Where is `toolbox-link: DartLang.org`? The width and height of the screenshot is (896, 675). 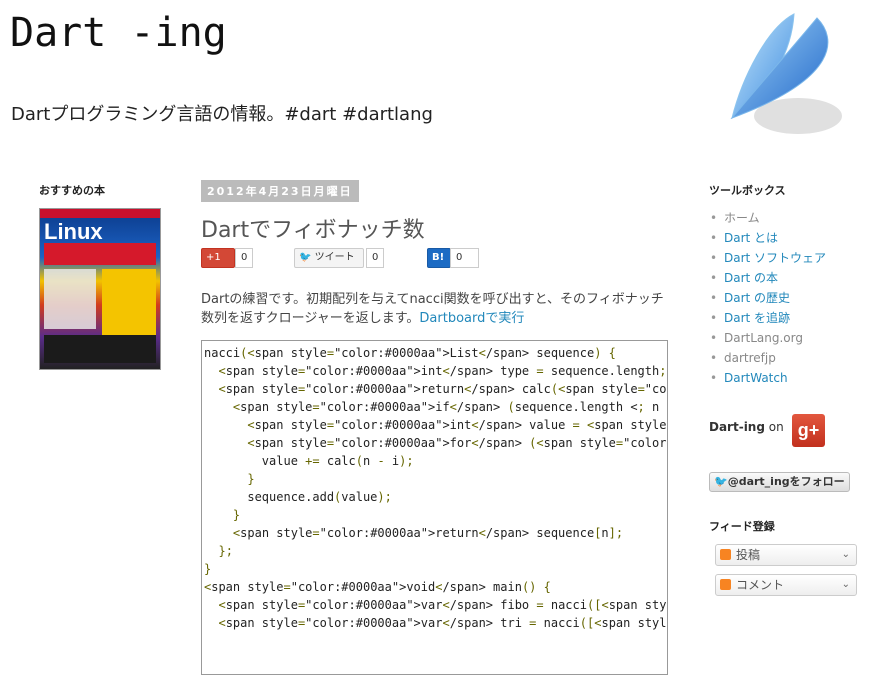 toolbox-link: DartLang.org is located at coordinates (794, 338).